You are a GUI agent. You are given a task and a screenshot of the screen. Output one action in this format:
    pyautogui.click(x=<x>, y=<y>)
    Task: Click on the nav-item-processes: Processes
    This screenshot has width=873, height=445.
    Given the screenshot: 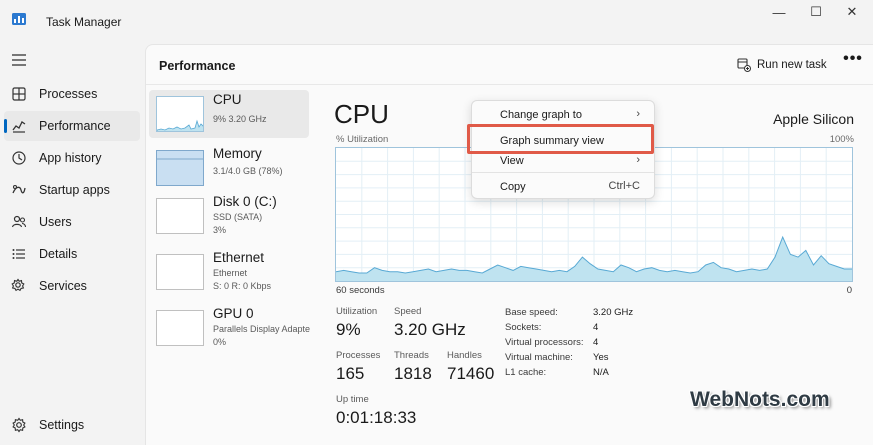 What is the action you would take?
    pyautogui.click(x=70, y=94)
    